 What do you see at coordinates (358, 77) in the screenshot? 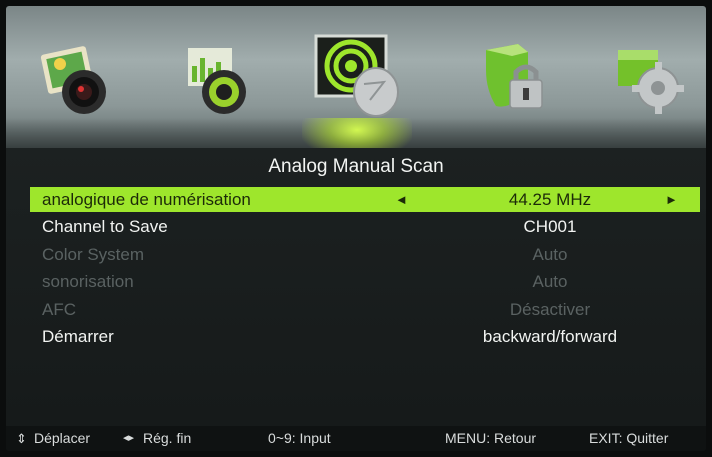
I see `channel-icon` at bounding box center [358, 77].